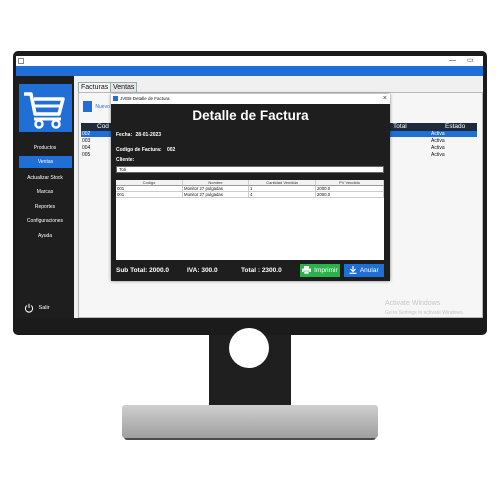 This screenshot has width=500, height=500. Describe the element at coordinates (86, 148) in the screenshot. I see `table-cell-code: 004` at that location.